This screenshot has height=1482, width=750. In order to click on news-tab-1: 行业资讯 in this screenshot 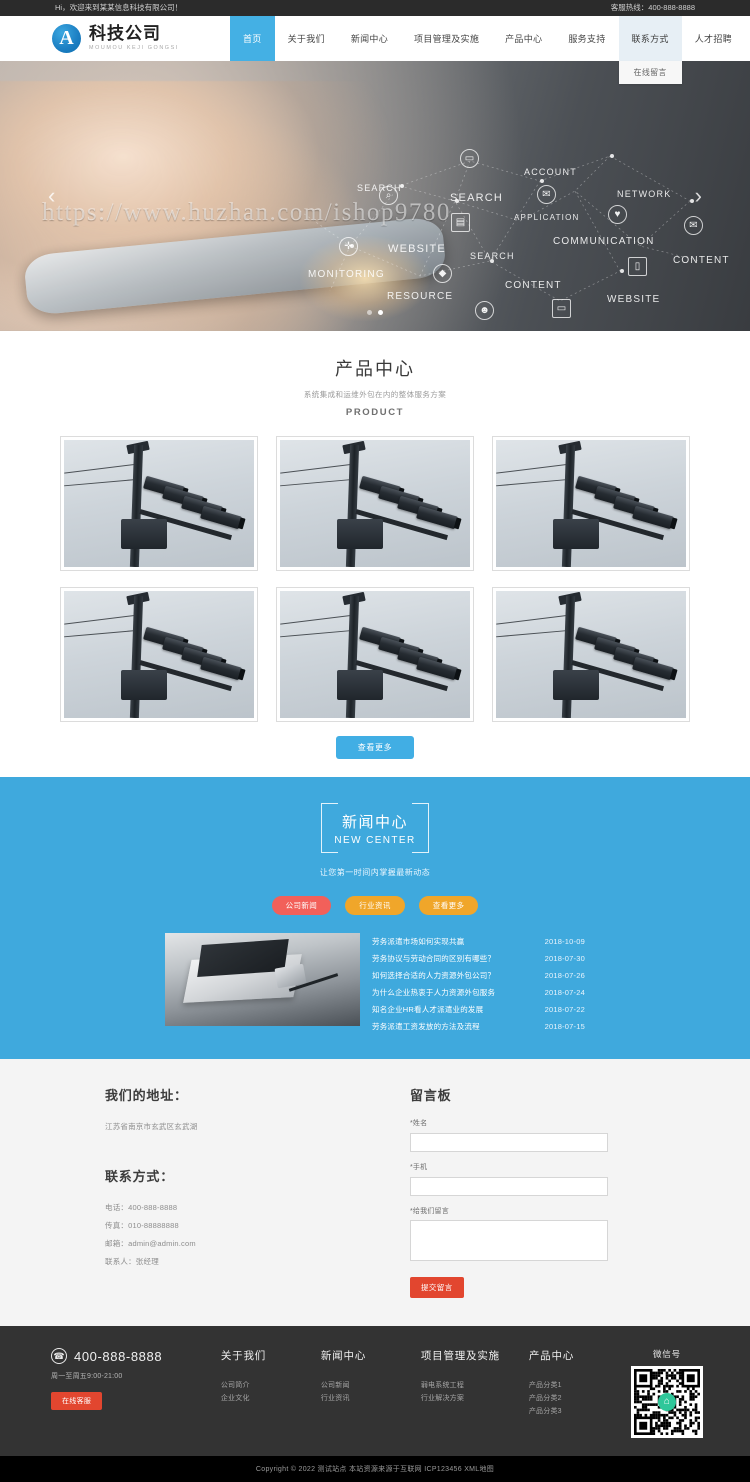, I will do `click(375, 905)`.